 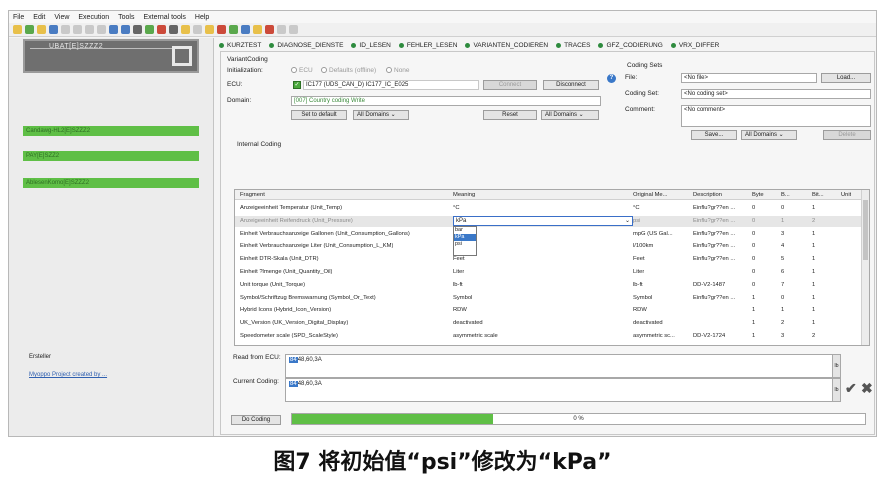 I want to click on radio-none: None, so click(x=398, y=70).